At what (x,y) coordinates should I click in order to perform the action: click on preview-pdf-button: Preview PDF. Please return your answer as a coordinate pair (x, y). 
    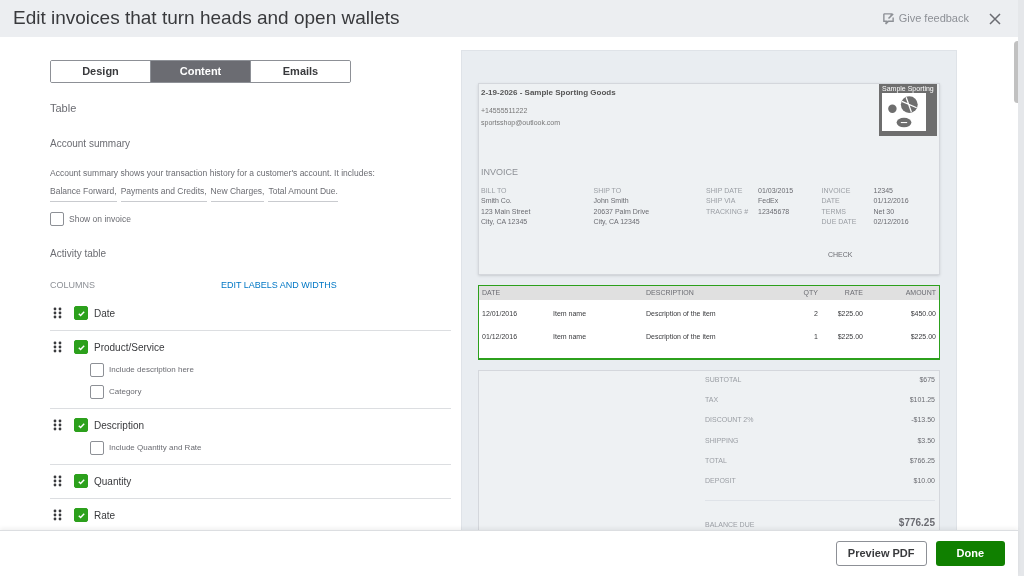
    Looking at the image, I should click on (881, 553).